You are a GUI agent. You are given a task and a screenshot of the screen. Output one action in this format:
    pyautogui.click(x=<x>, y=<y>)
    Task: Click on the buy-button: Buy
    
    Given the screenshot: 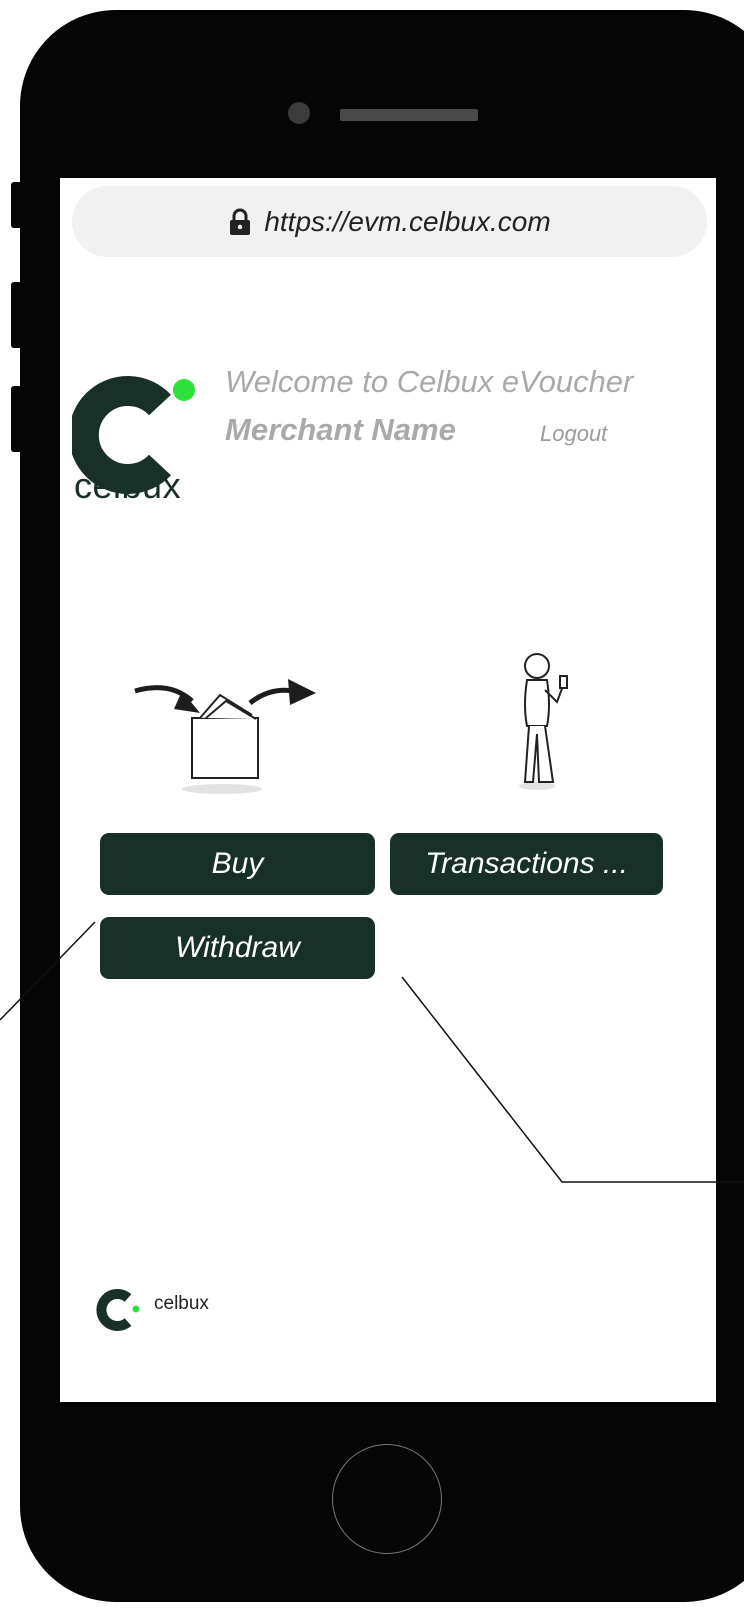 What is the action you would take?
    pyautogui.click(x=237, y=864)
    